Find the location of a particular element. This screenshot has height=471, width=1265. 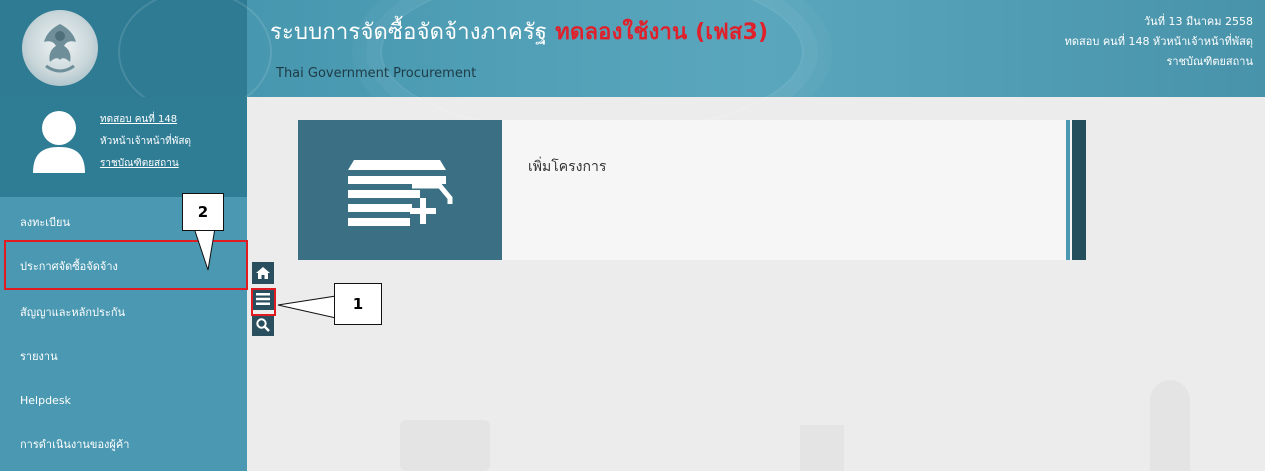

callout-2: 2 is located at coordinates (203, 212).